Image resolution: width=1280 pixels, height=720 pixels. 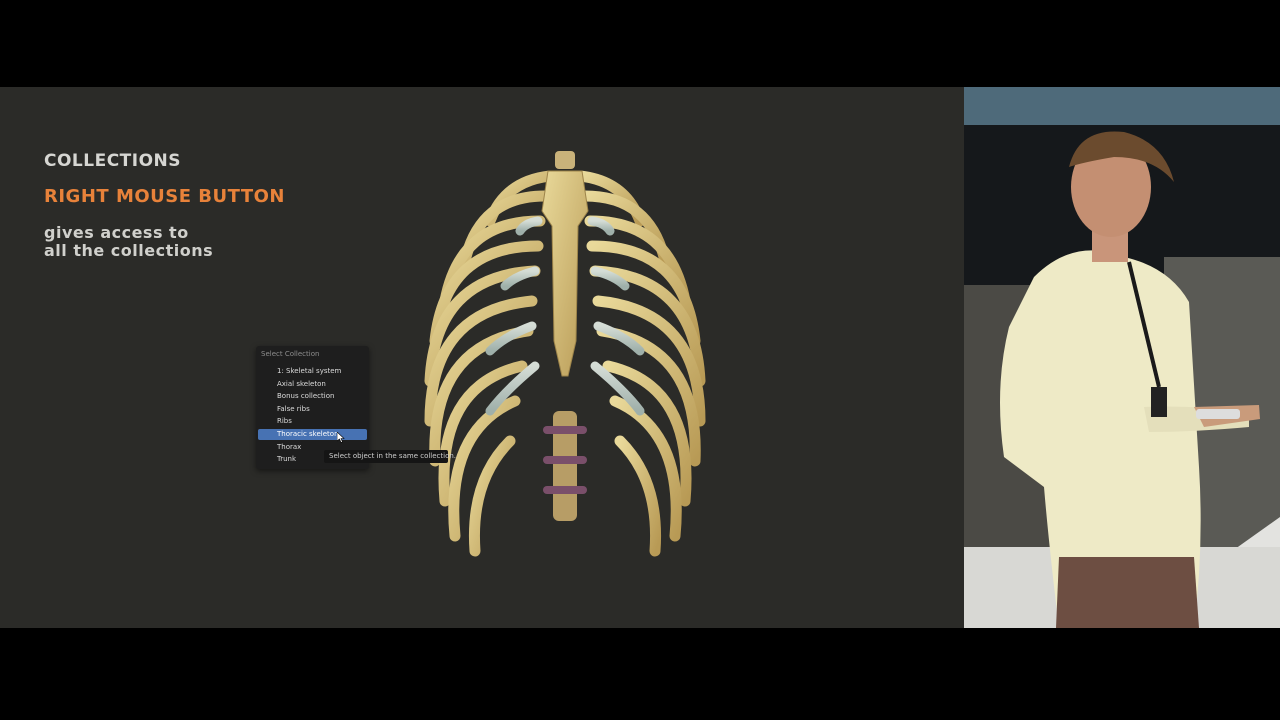 I want to click on heading-collections: COLLECTIONS, so click(x=113, y=161).